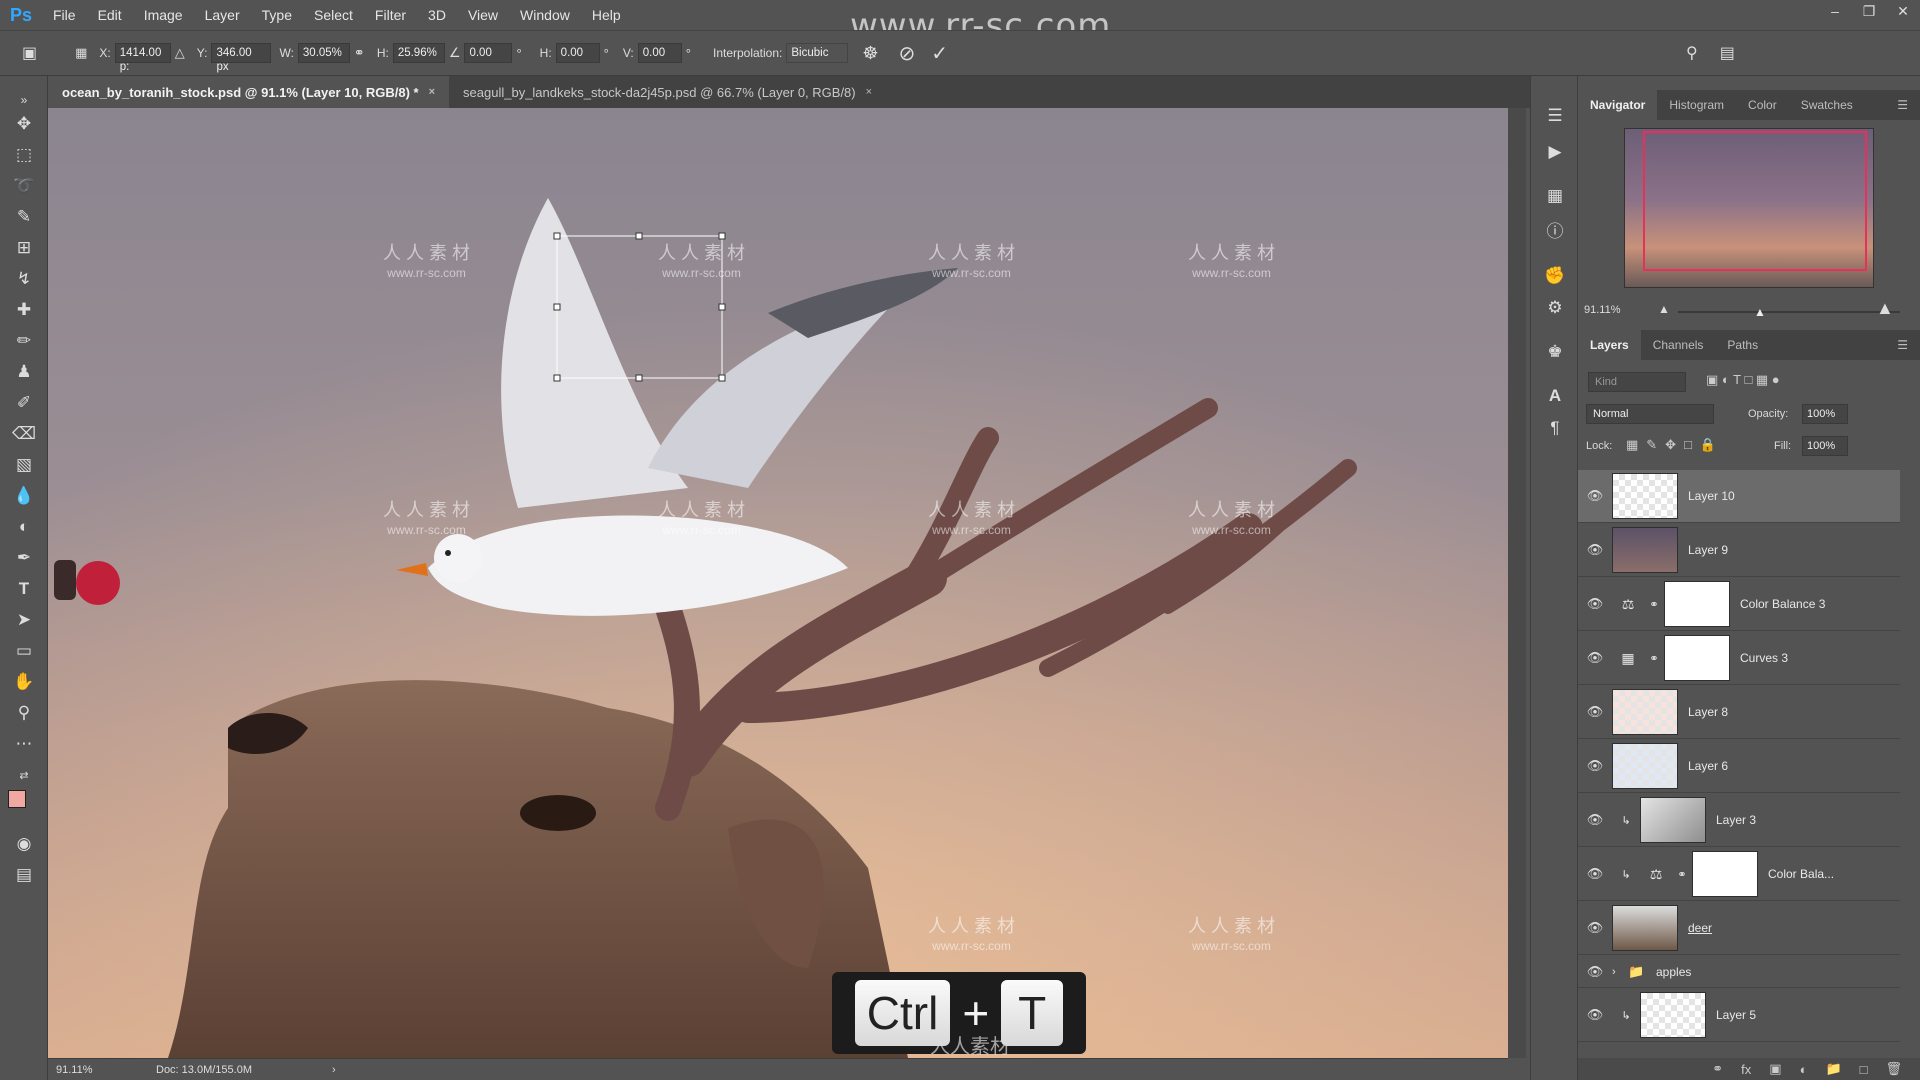 This screenshot has height=1080, width=1920. What do you see at coordinates (1696, 105) in the screenshot?
I see `tab-histogram: Histogram` at bounding box center [1696, 105].